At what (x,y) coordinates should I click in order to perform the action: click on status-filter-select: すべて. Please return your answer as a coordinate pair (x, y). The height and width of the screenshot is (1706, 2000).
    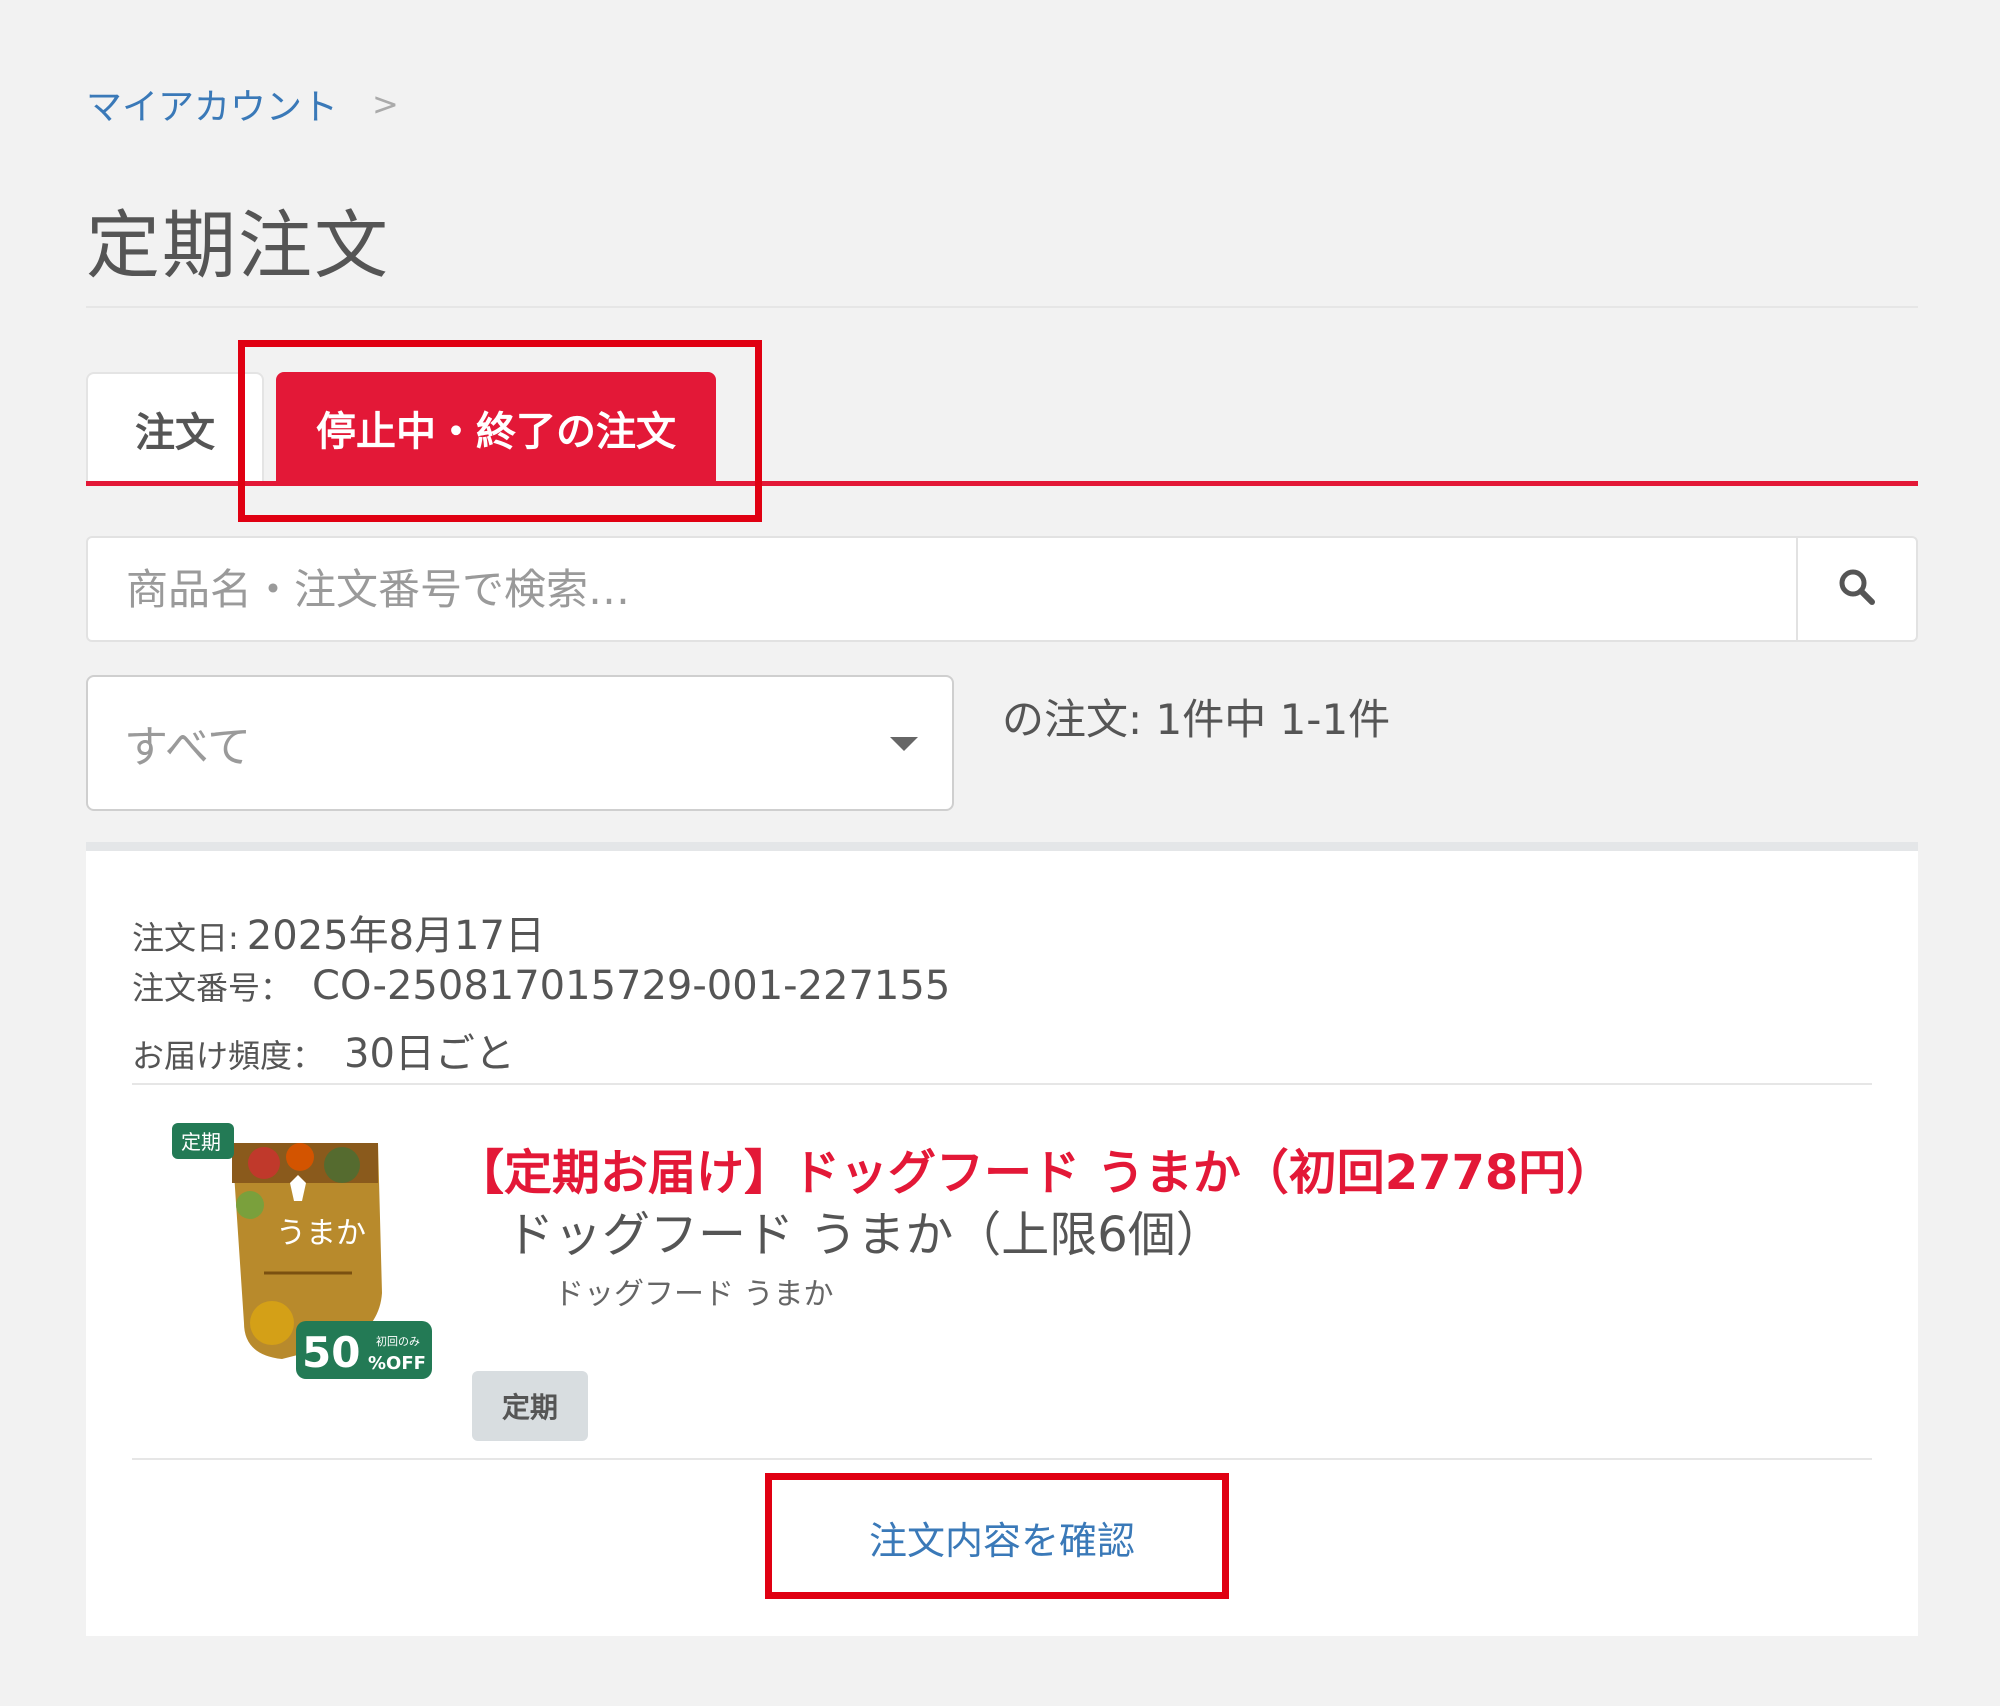
    Looking at the image, I should click on (520, 743).